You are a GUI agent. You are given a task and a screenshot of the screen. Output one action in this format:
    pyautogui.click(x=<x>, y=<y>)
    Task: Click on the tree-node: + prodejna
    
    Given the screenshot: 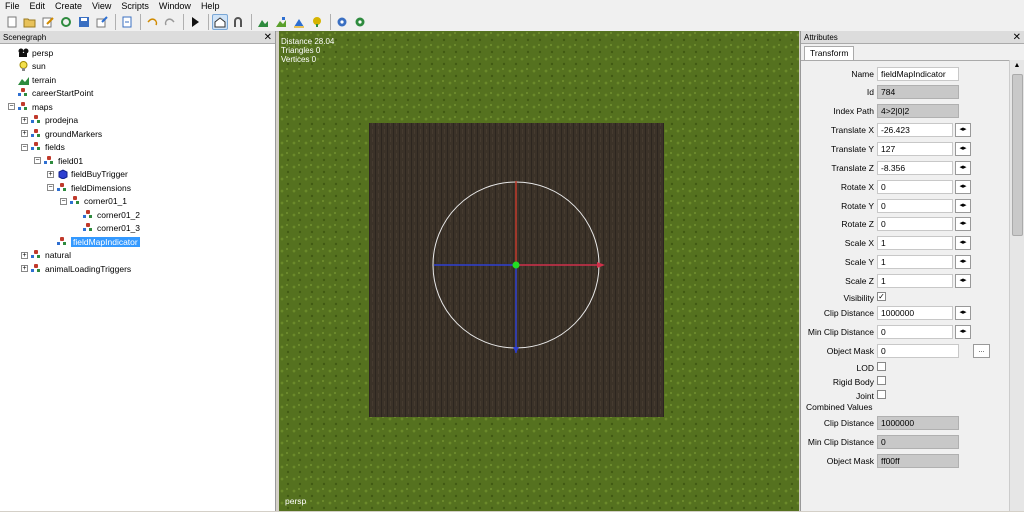 What is the action you would take?
    pyautogui.click(x=49, y=120)
    